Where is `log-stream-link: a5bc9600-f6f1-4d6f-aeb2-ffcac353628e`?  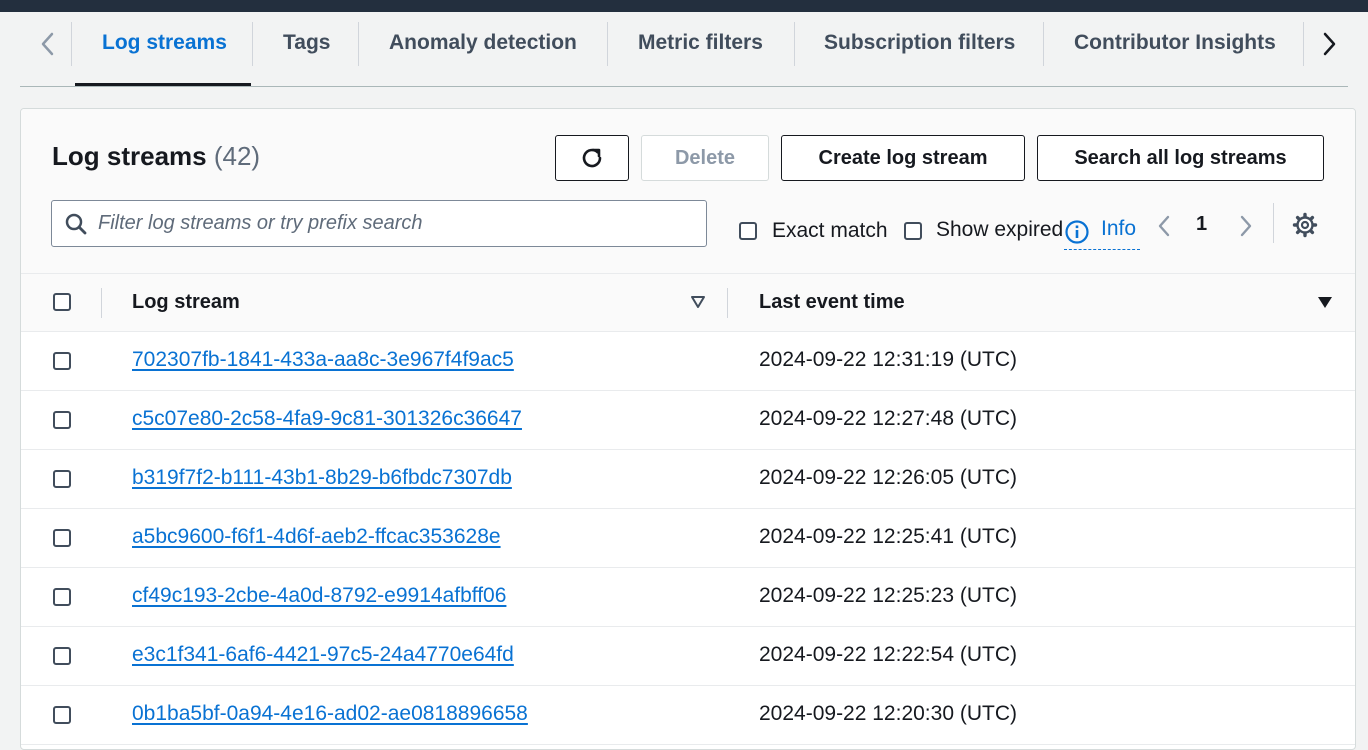 log-stream-link: a5bc9600-f6f1-4d6f-aeb2-ffcac353628e is located at coordinates (316, 537).